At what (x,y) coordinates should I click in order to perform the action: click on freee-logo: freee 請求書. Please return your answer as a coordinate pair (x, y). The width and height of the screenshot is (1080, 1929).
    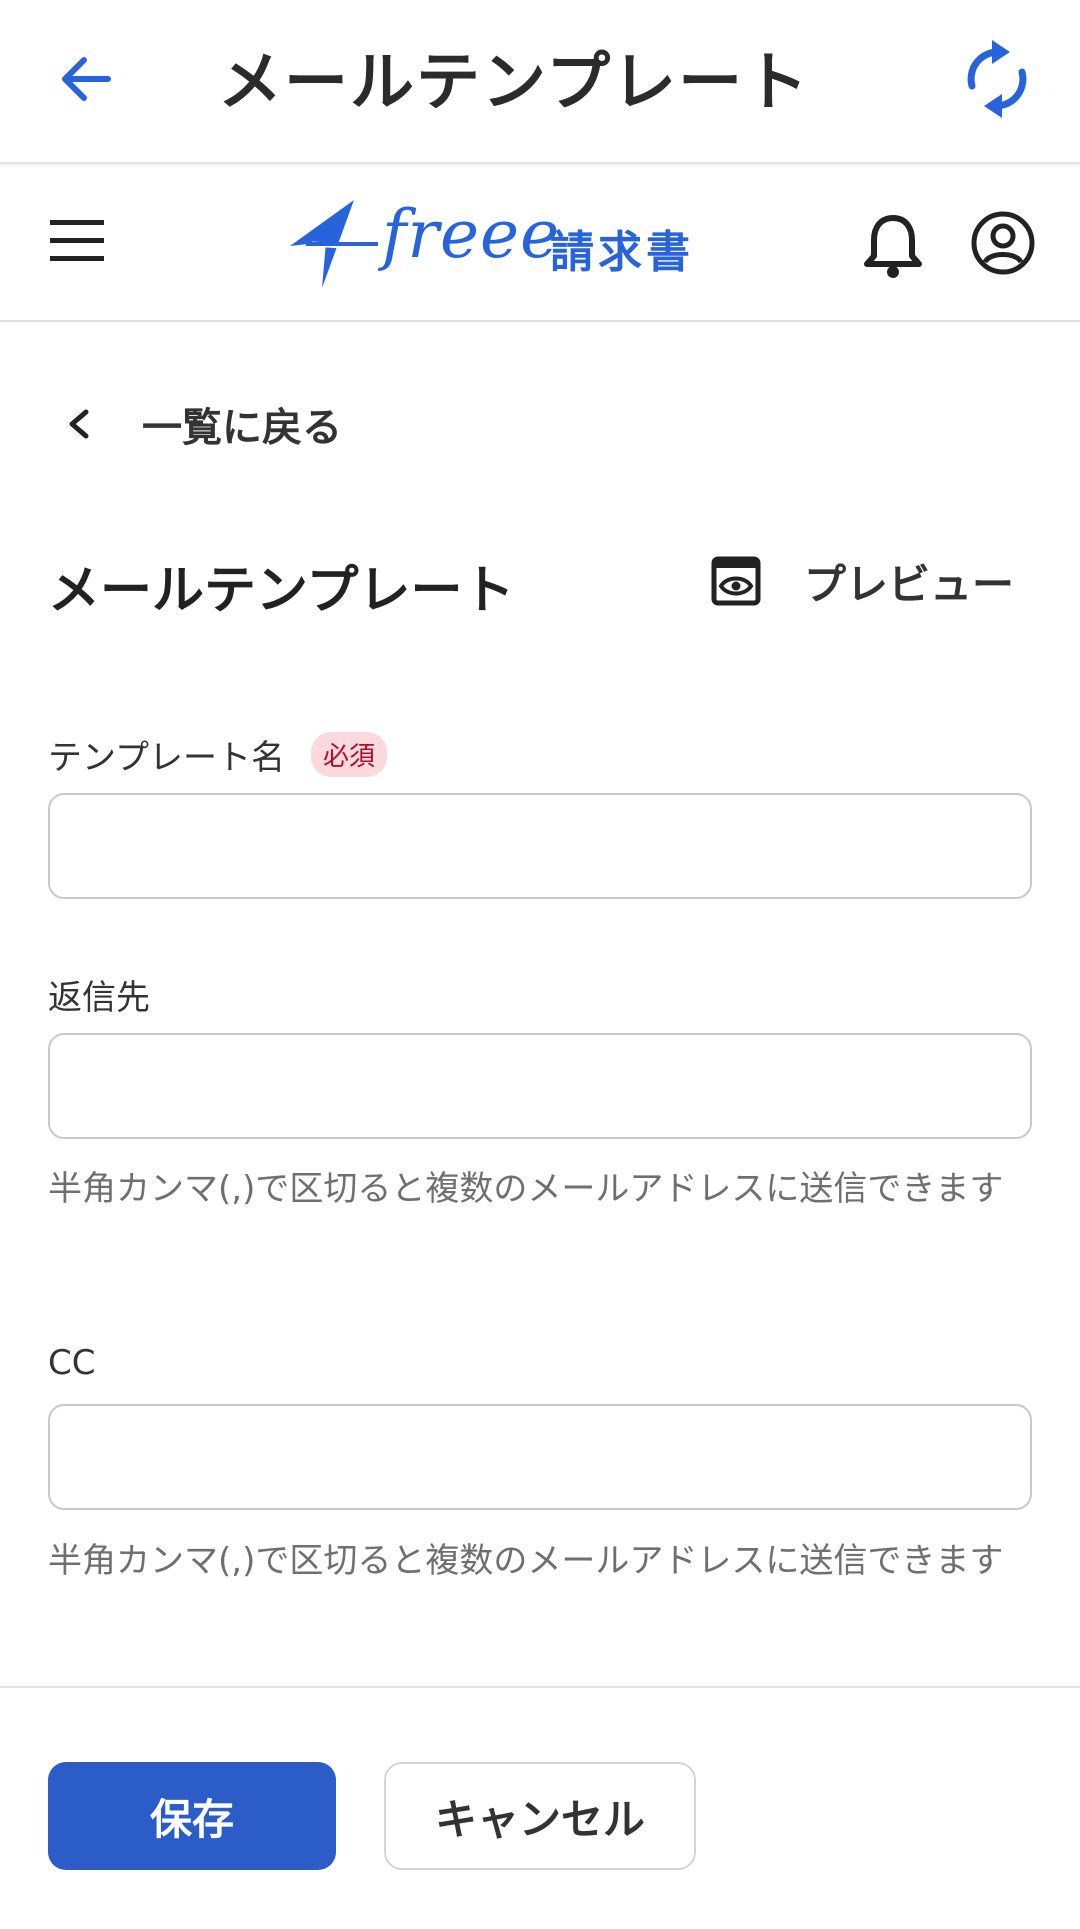
    Looking at the image, I should click on (492, 242).